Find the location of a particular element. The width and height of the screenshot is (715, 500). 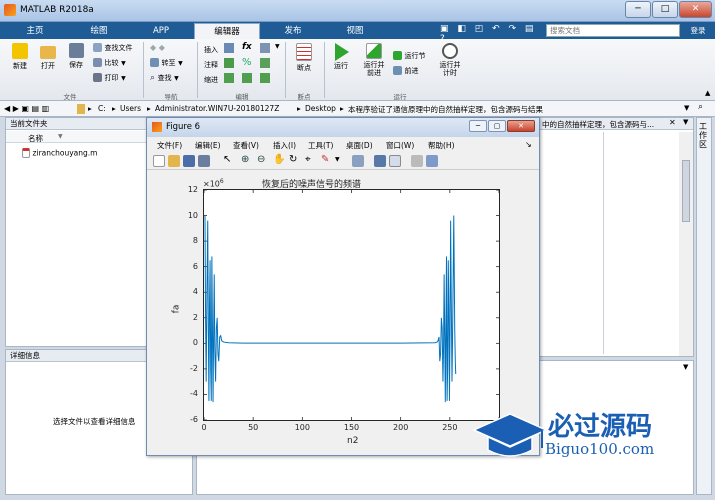

address-part-desktop: Desktop is located at coordinates (320, 108).